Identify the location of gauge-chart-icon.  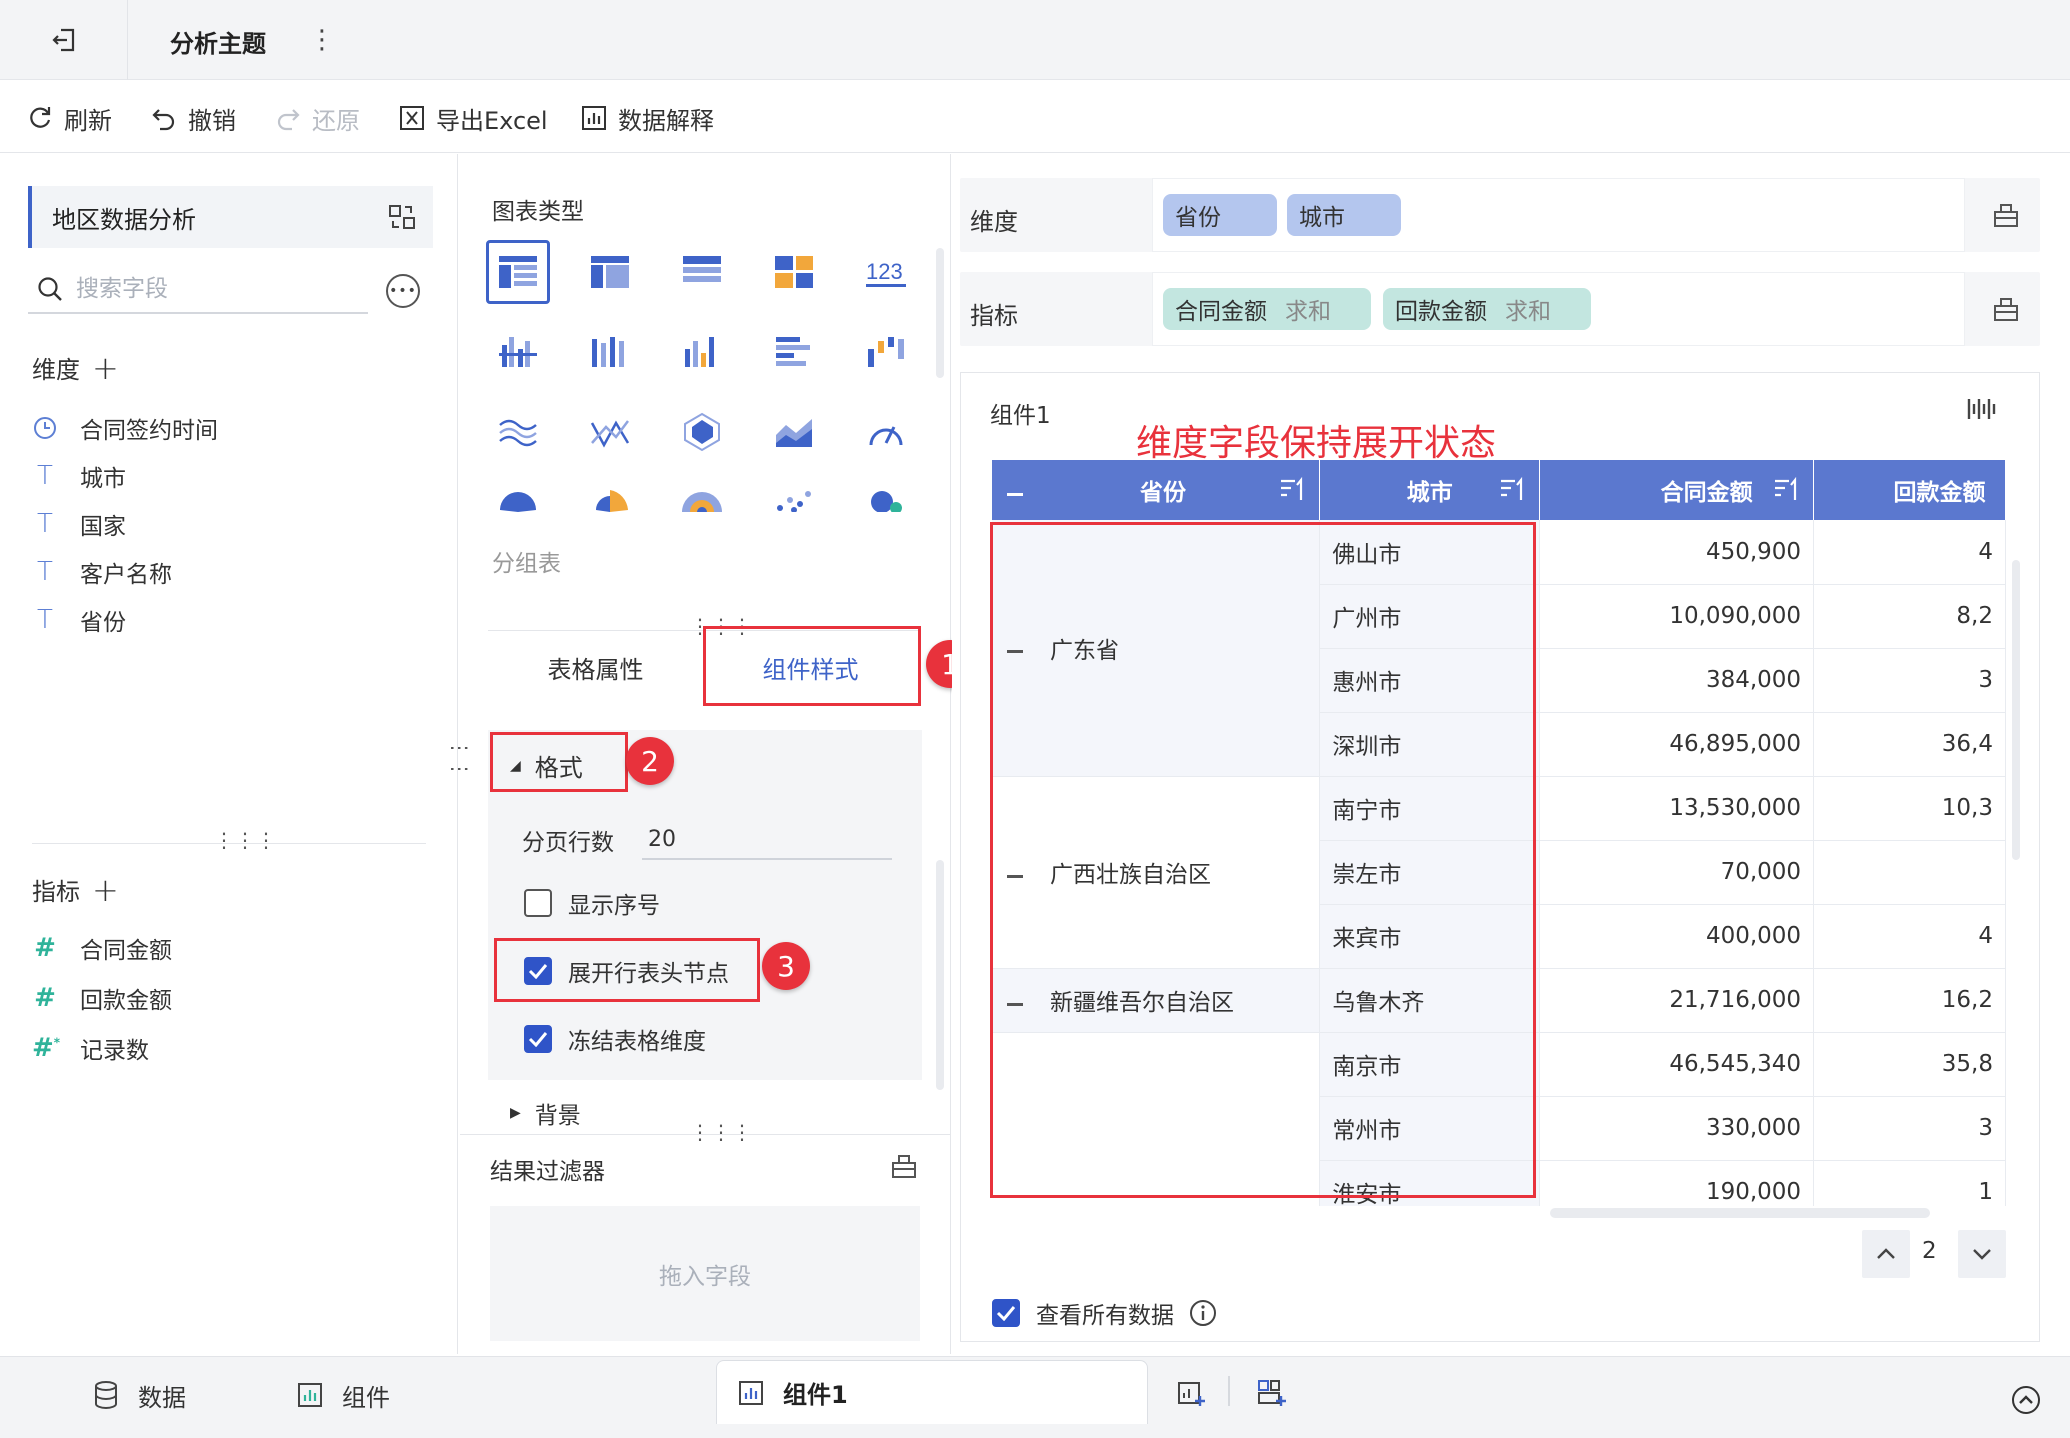
(886, 432).